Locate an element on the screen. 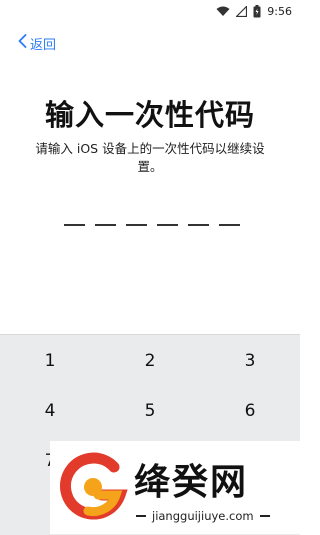  status-bar: 9:56 is located at coordinates (150, 11).